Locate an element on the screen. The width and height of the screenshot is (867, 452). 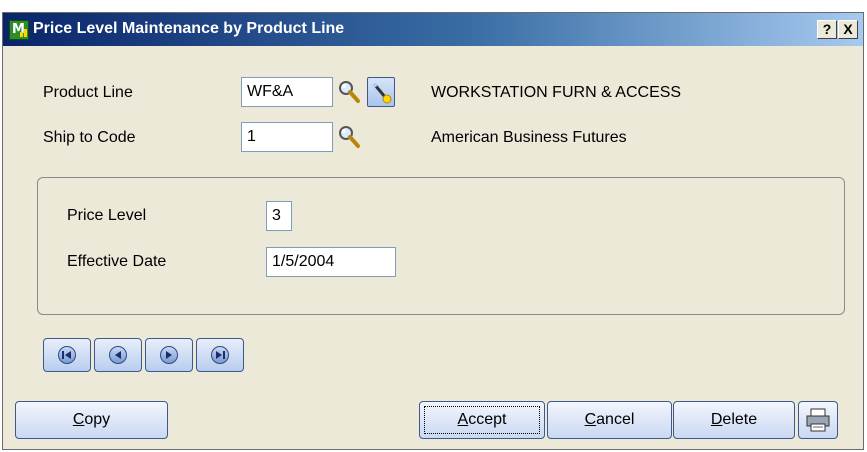
first-record-icon is located at coordinates (66, 355).